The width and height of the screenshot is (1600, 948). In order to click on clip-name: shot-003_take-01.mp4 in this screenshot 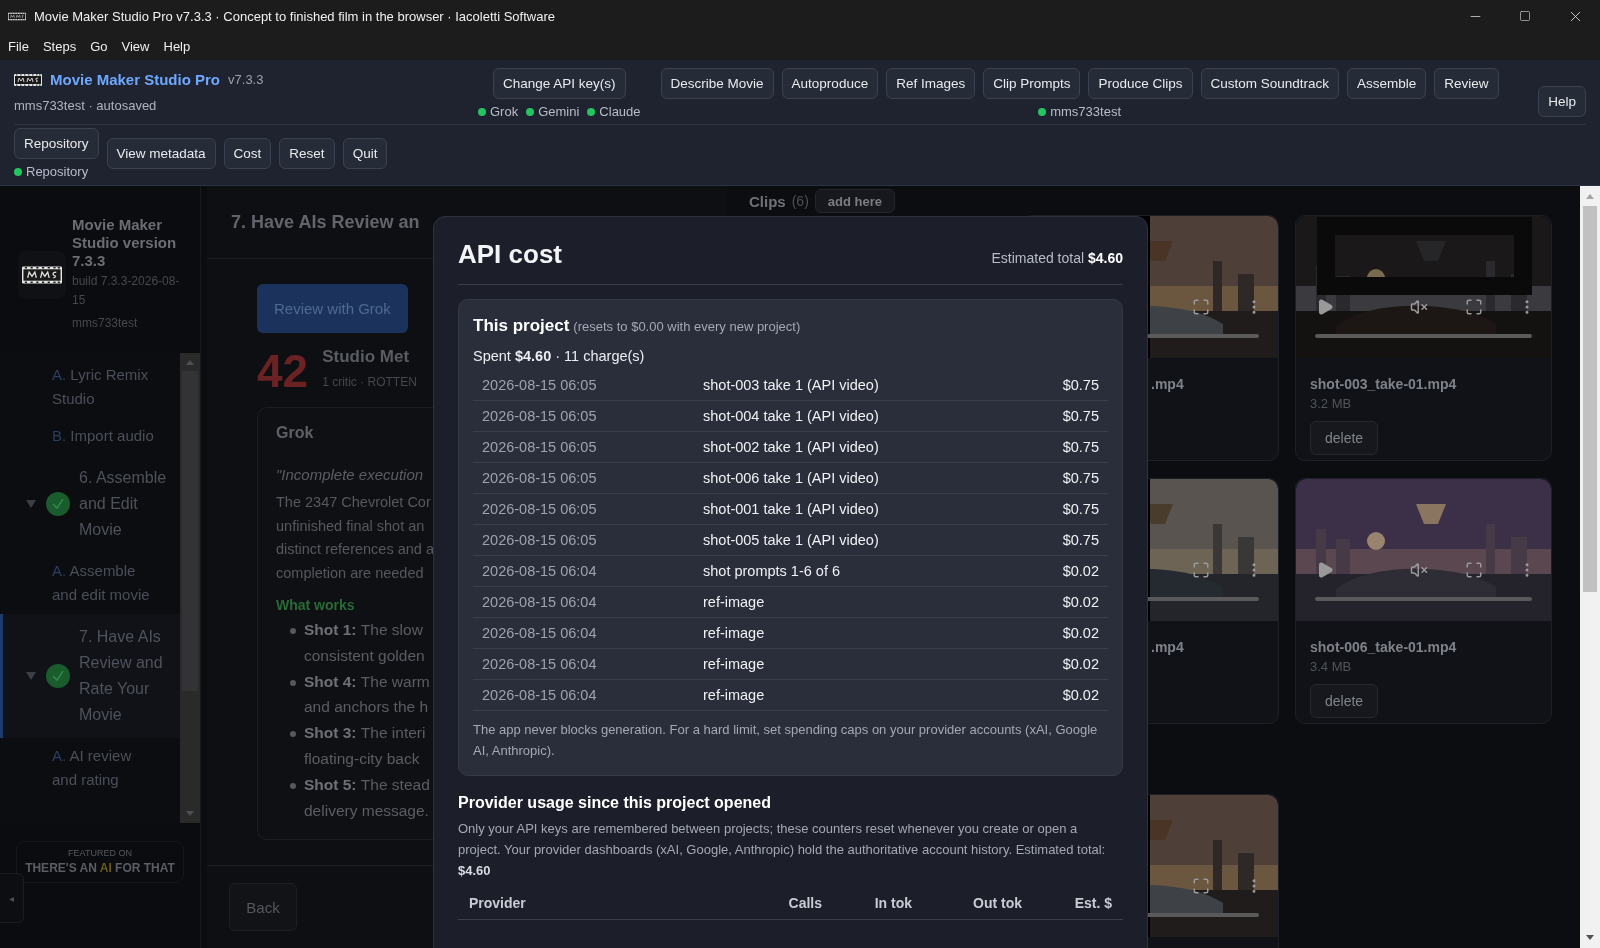, I will do `click(1383, 384)`.